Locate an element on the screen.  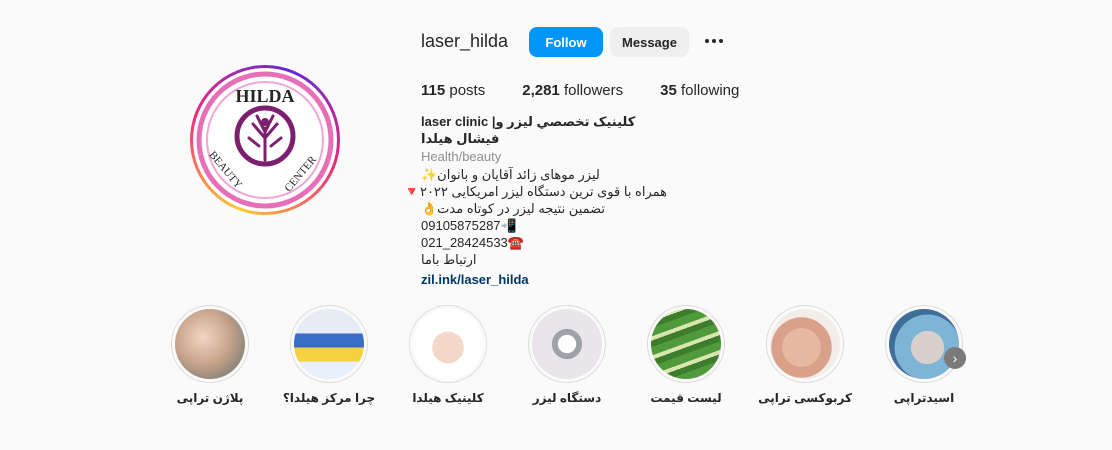
posts-stat: 115 posts is located at coordinates (453, 90).